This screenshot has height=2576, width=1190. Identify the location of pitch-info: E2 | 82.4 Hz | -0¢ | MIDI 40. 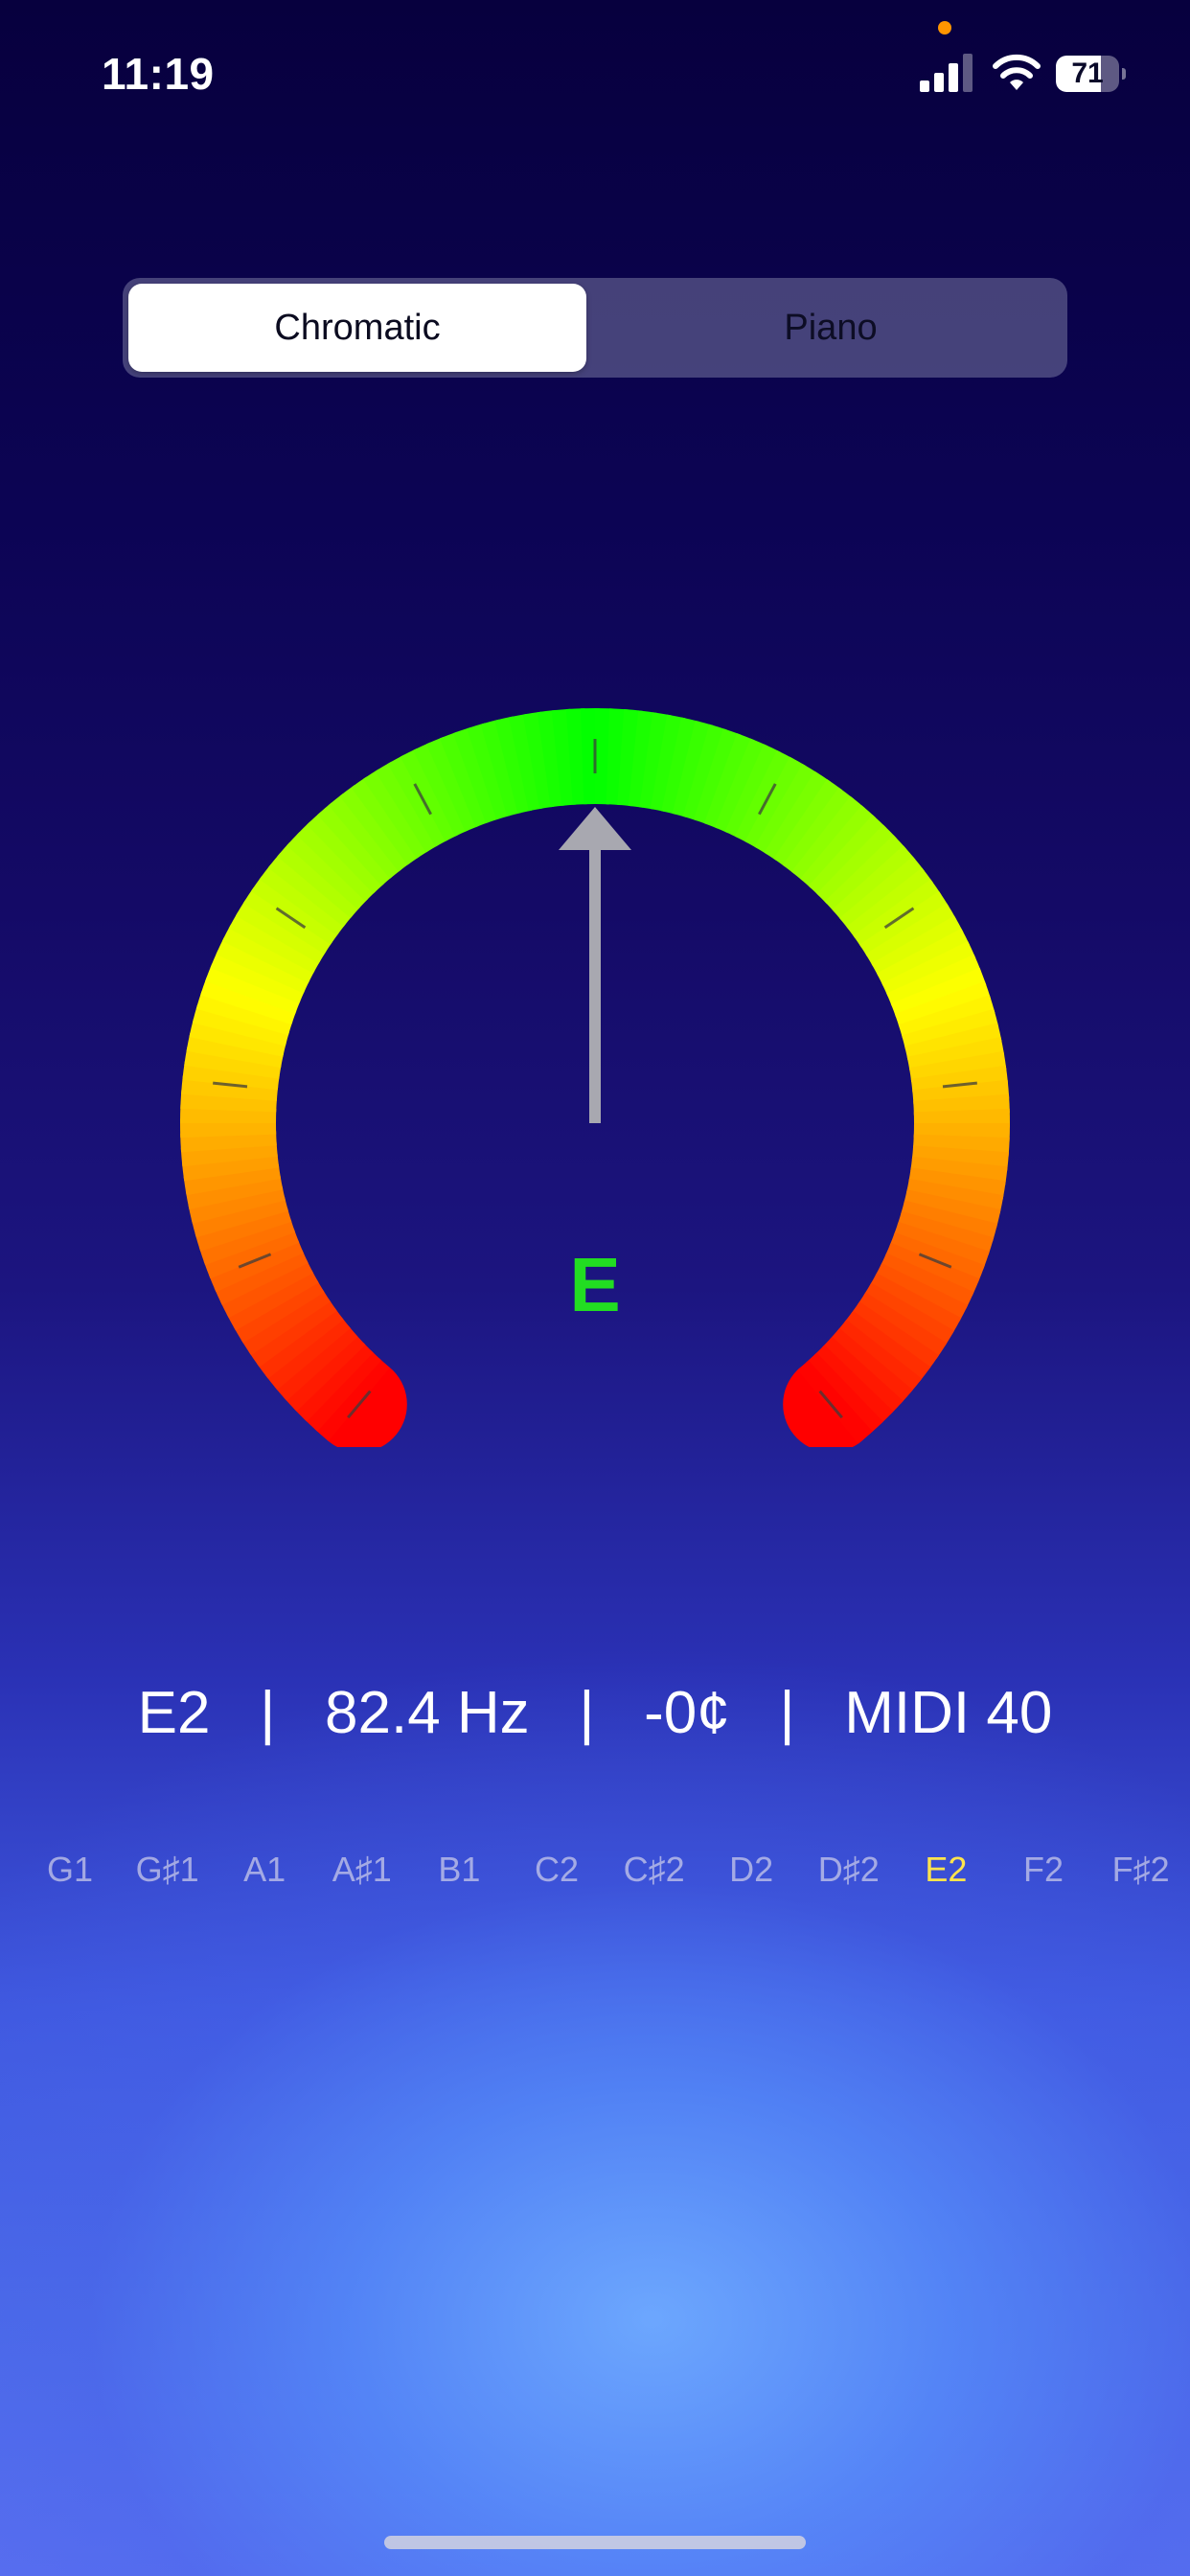
(595, 1713).